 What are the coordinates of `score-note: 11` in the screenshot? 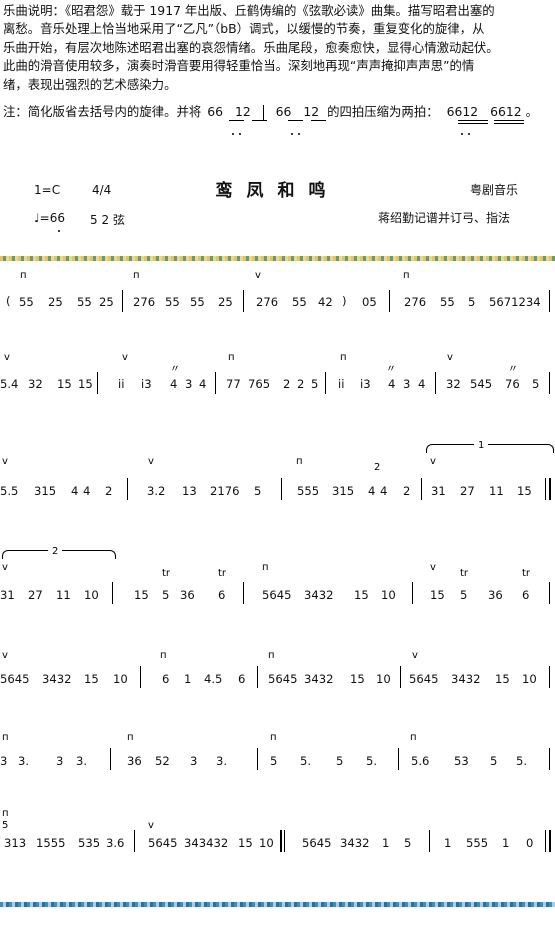 It's located at (496, 491).